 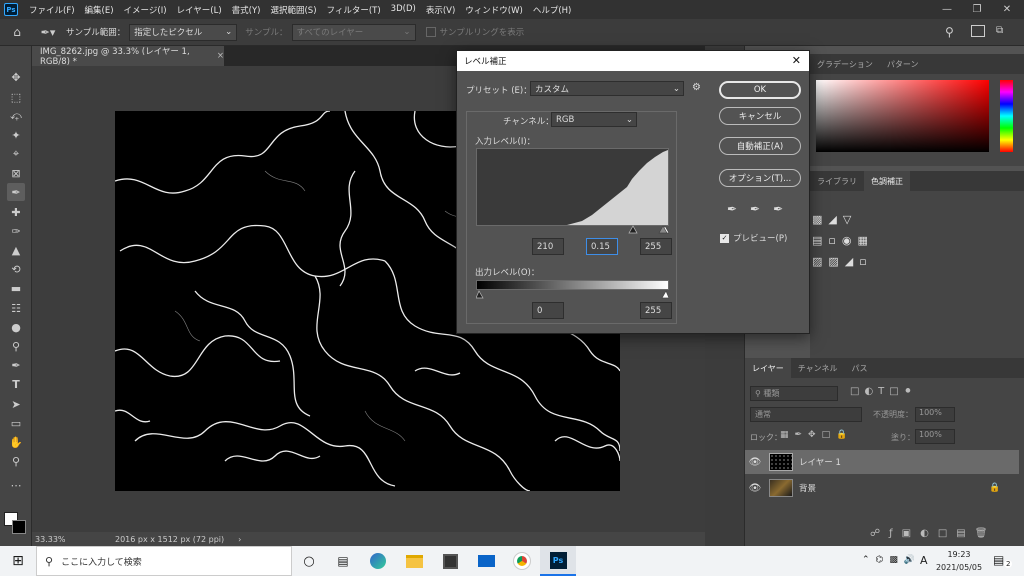 I want to click on menu-item: ヘルプ(H), so click(x=552, y=10).